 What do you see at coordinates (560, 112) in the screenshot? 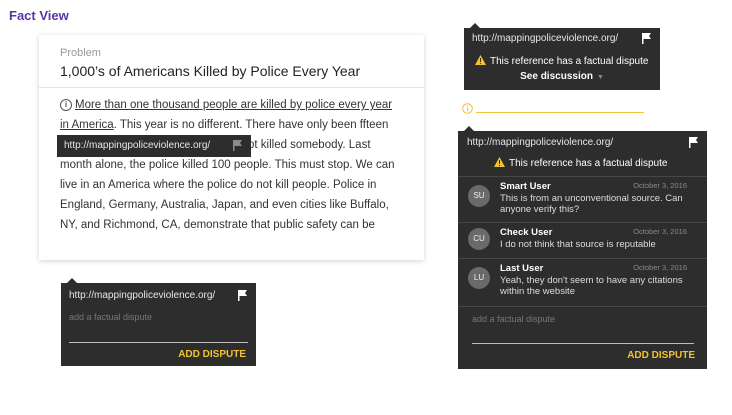
I see `highlight-underline` at bounding box center [560, 112].